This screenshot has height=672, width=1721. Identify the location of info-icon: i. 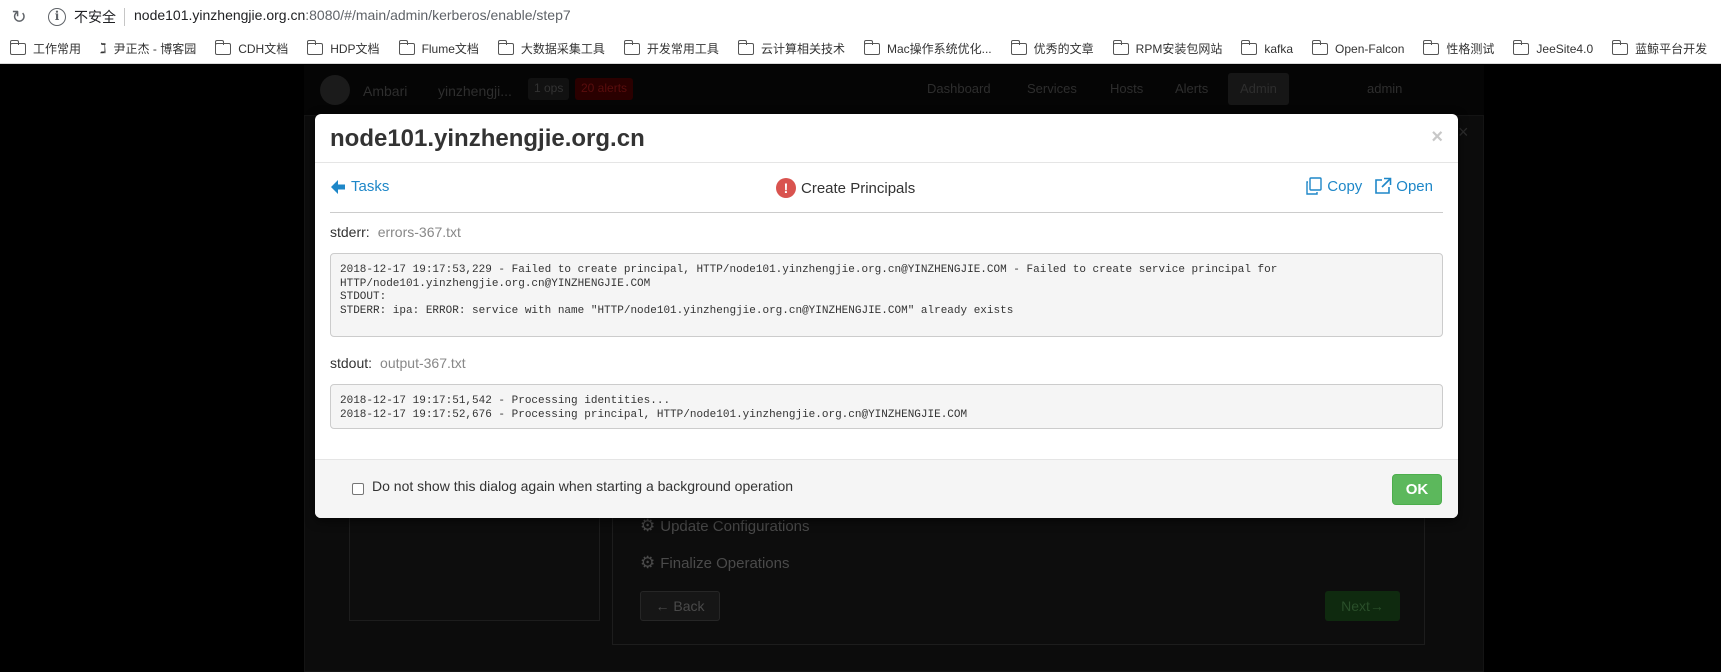
(57, 17).